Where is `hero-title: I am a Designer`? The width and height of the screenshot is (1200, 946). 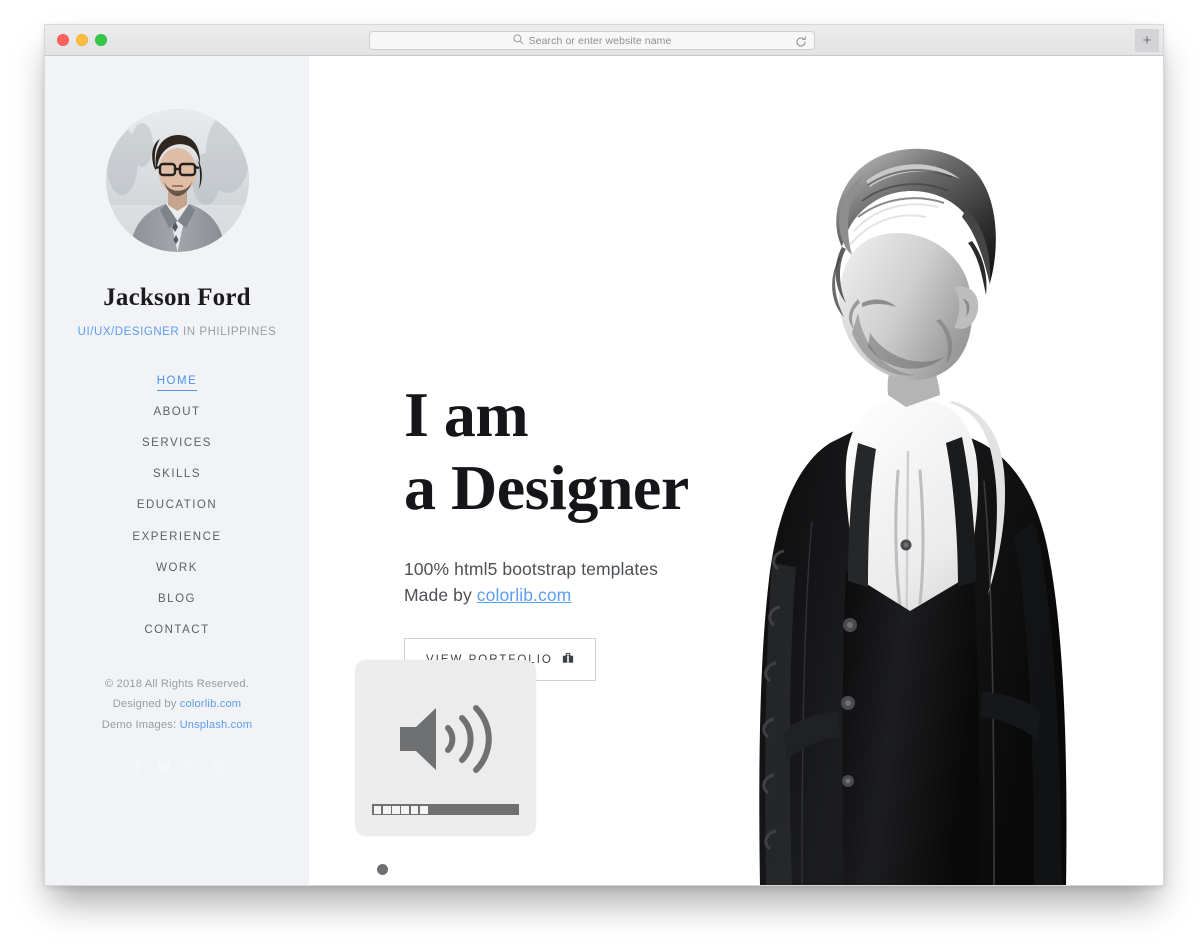
hero-title: I am a Designer is located at coordinates (546, 451).